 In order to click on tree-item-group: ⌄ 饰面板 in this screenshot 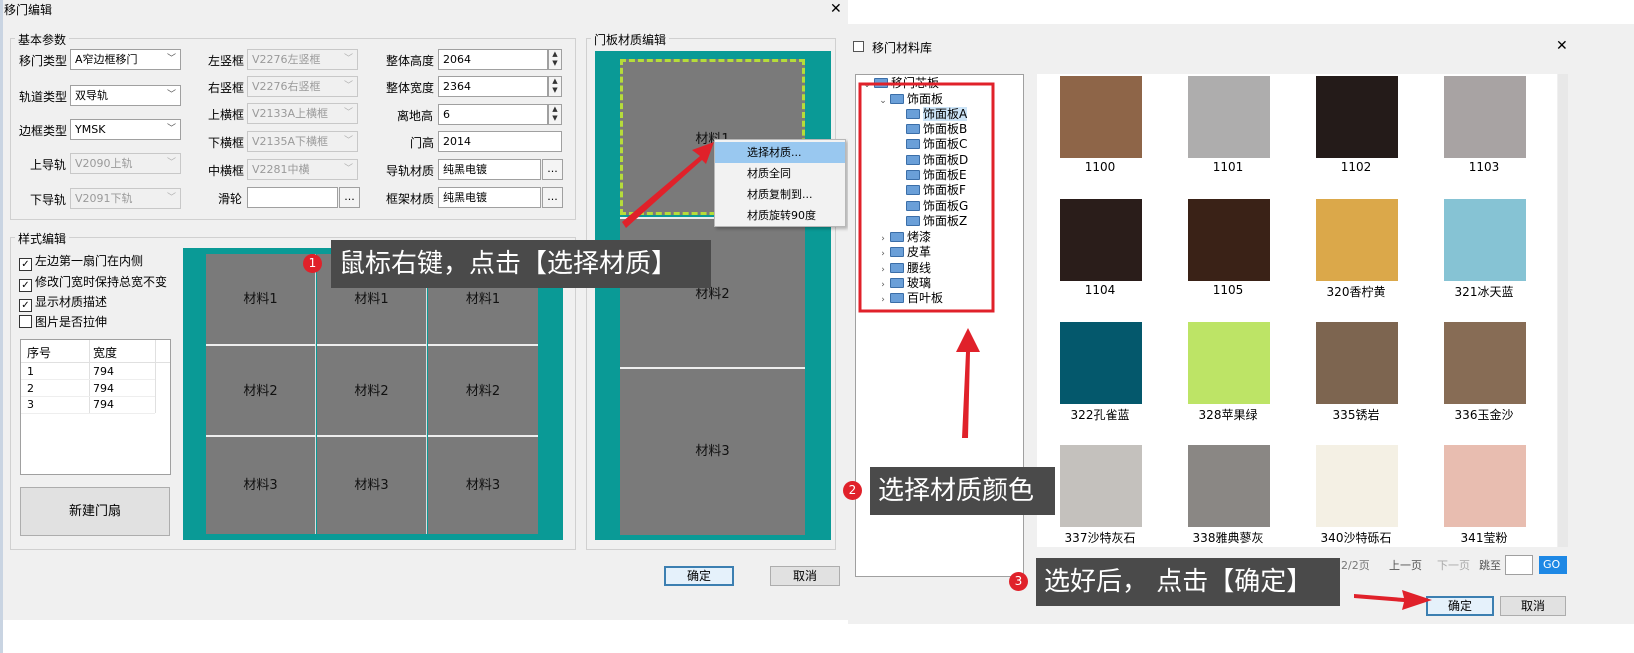, I will do `click(910, 99)`.